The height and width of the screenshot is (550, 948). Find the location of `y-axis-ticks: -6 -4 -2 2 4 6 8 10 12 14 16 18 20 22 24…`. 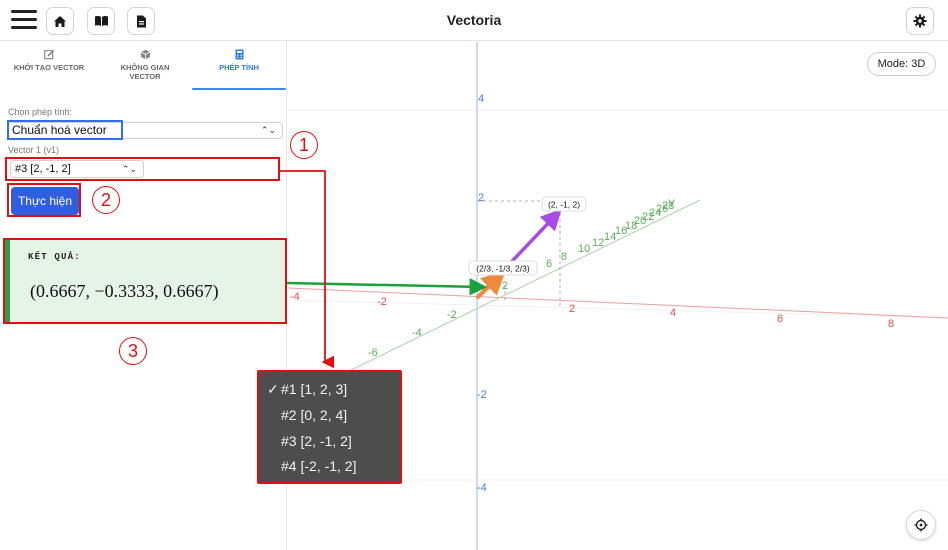

y-axis-ticks: -6 -4 -2 2 4 6 8 10 12 14 16 18 20 22 24… is located at coordinates (522, 278).